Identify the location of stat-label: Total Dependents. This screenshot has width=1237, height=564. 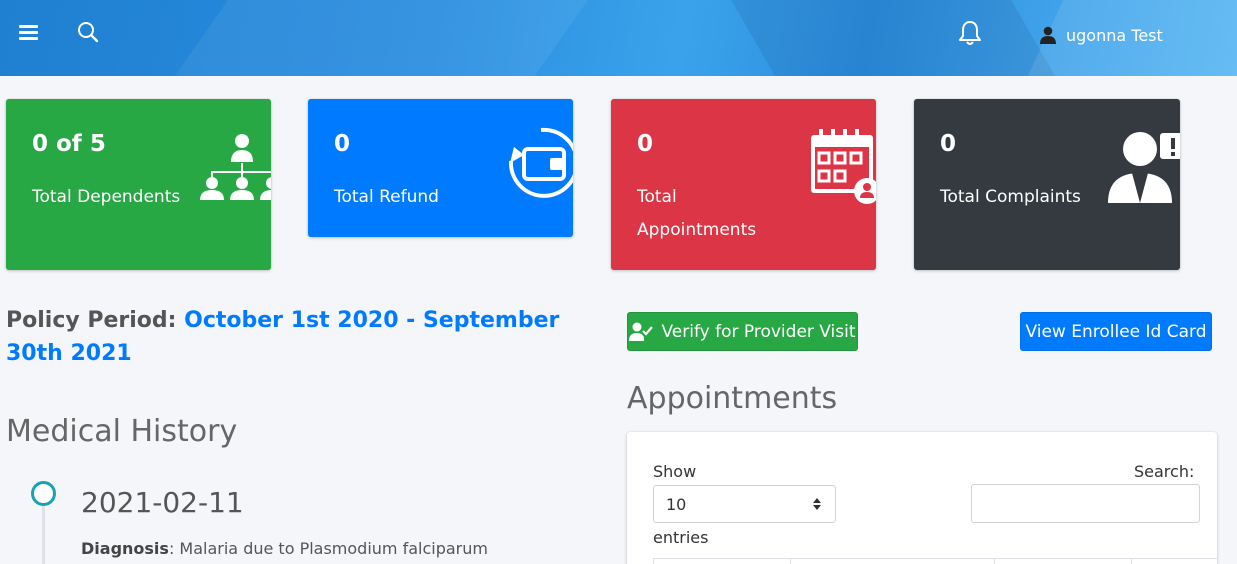
(106, 197).